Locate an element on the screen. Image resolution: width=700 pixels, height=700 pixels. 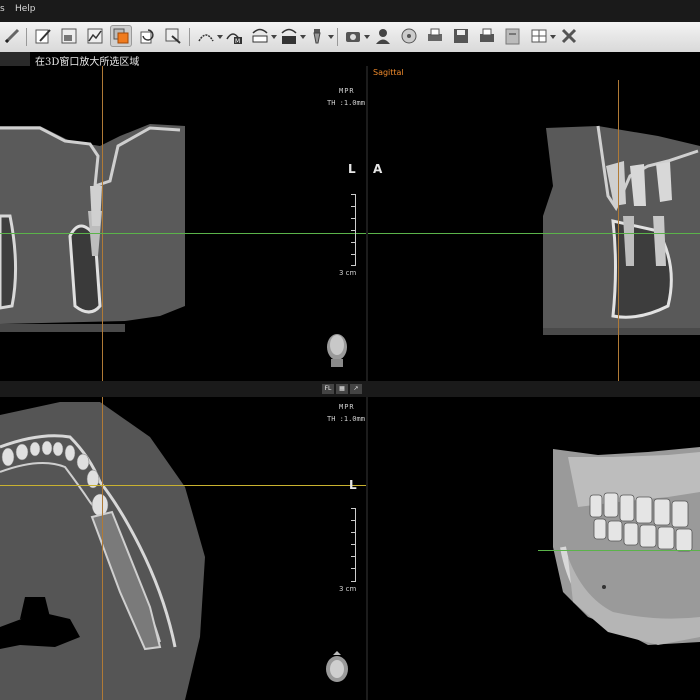
panorama-icon is located at coordinates (260, 36).